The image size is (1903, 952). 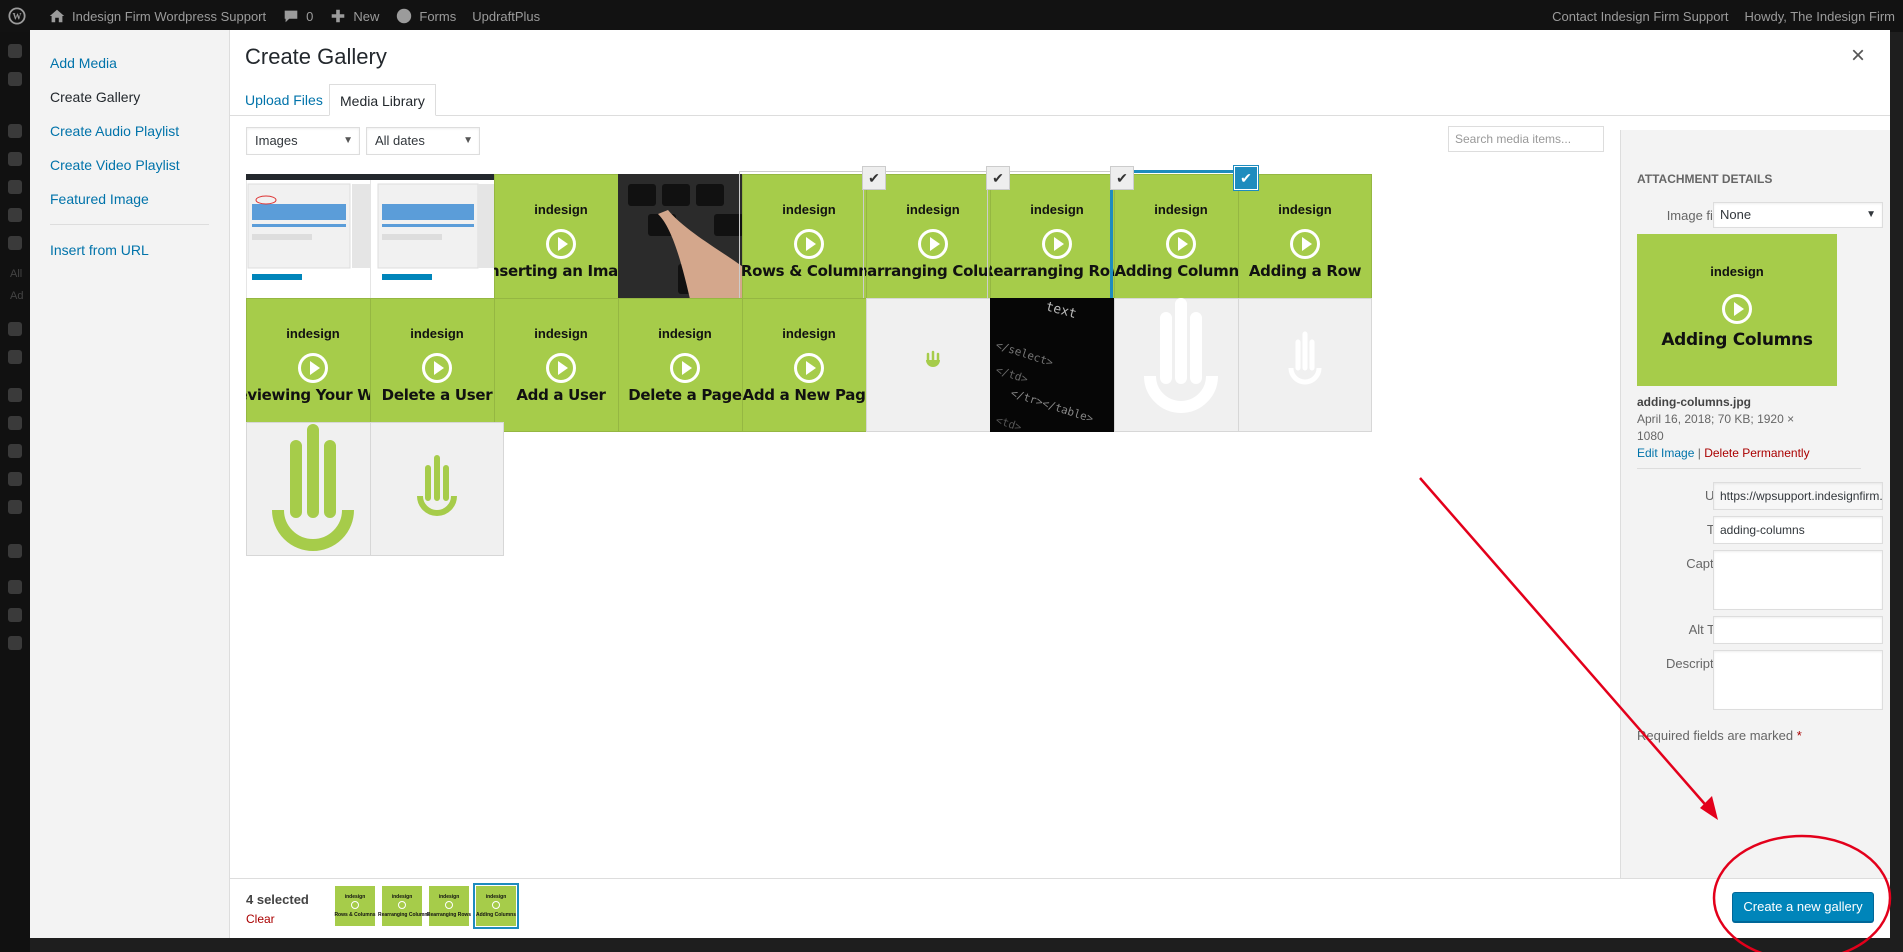 I want to click on updraftplus-link: UpdraftPlus, so click(x=506, y=16).